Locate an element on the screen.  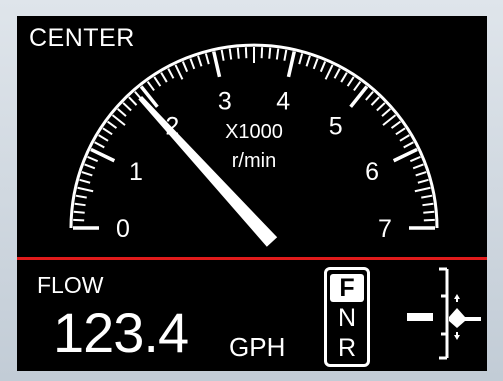
gear-indicator: F N R is located at coordinates (347, 317).